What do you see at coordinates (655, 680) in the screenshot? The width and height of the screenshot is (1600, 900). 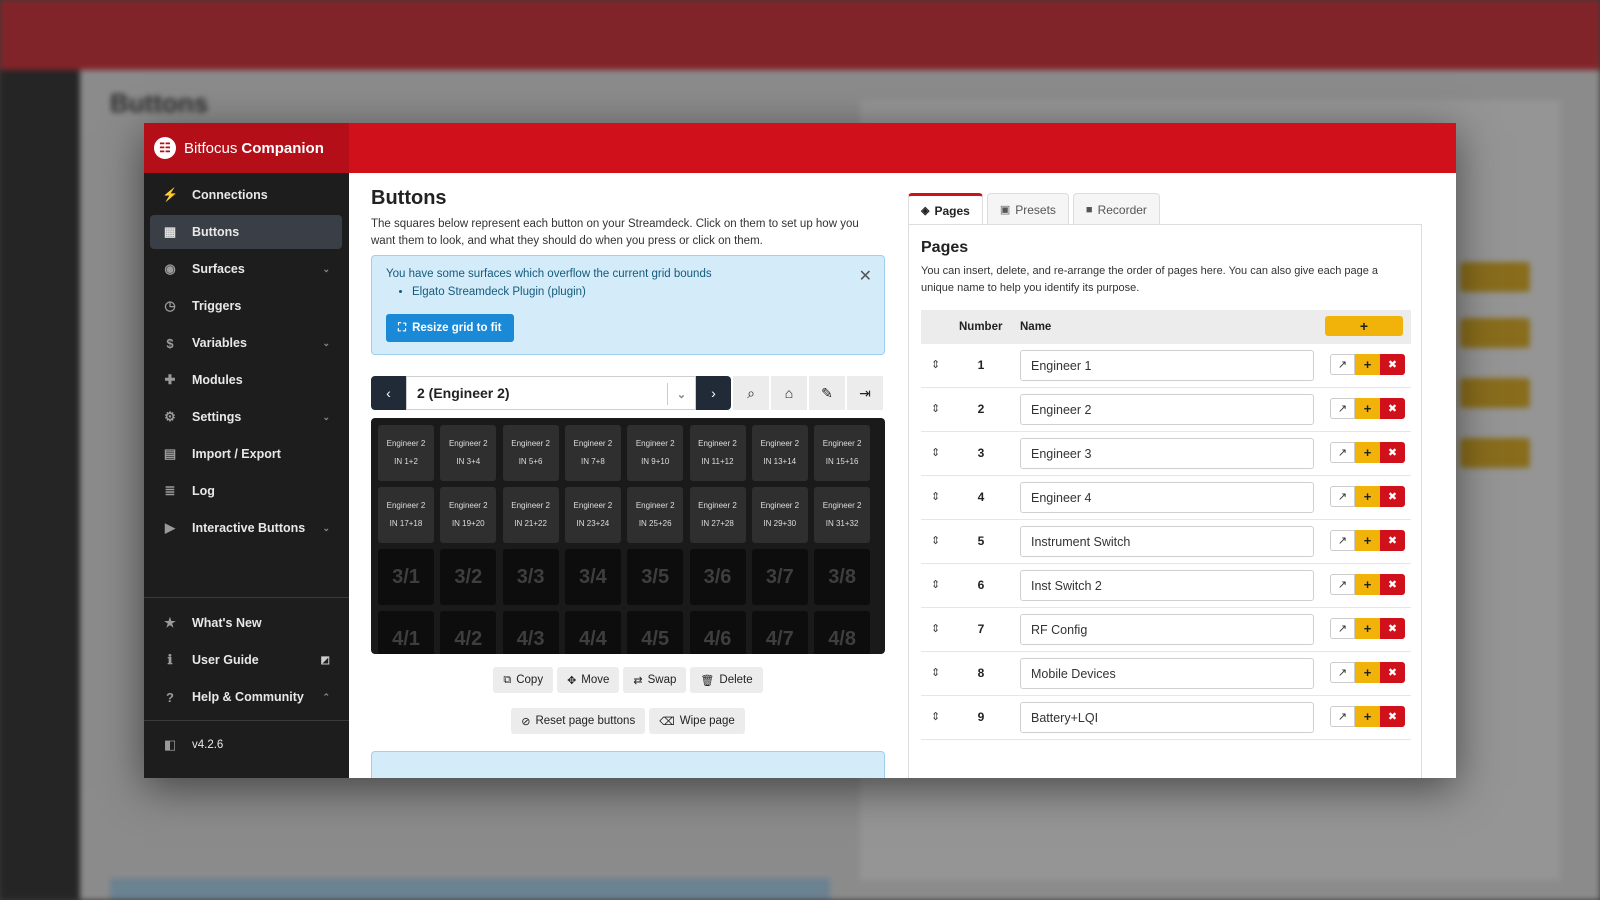 I see `swap-button: ⇄ Swap` at bounding box center [655, 680].